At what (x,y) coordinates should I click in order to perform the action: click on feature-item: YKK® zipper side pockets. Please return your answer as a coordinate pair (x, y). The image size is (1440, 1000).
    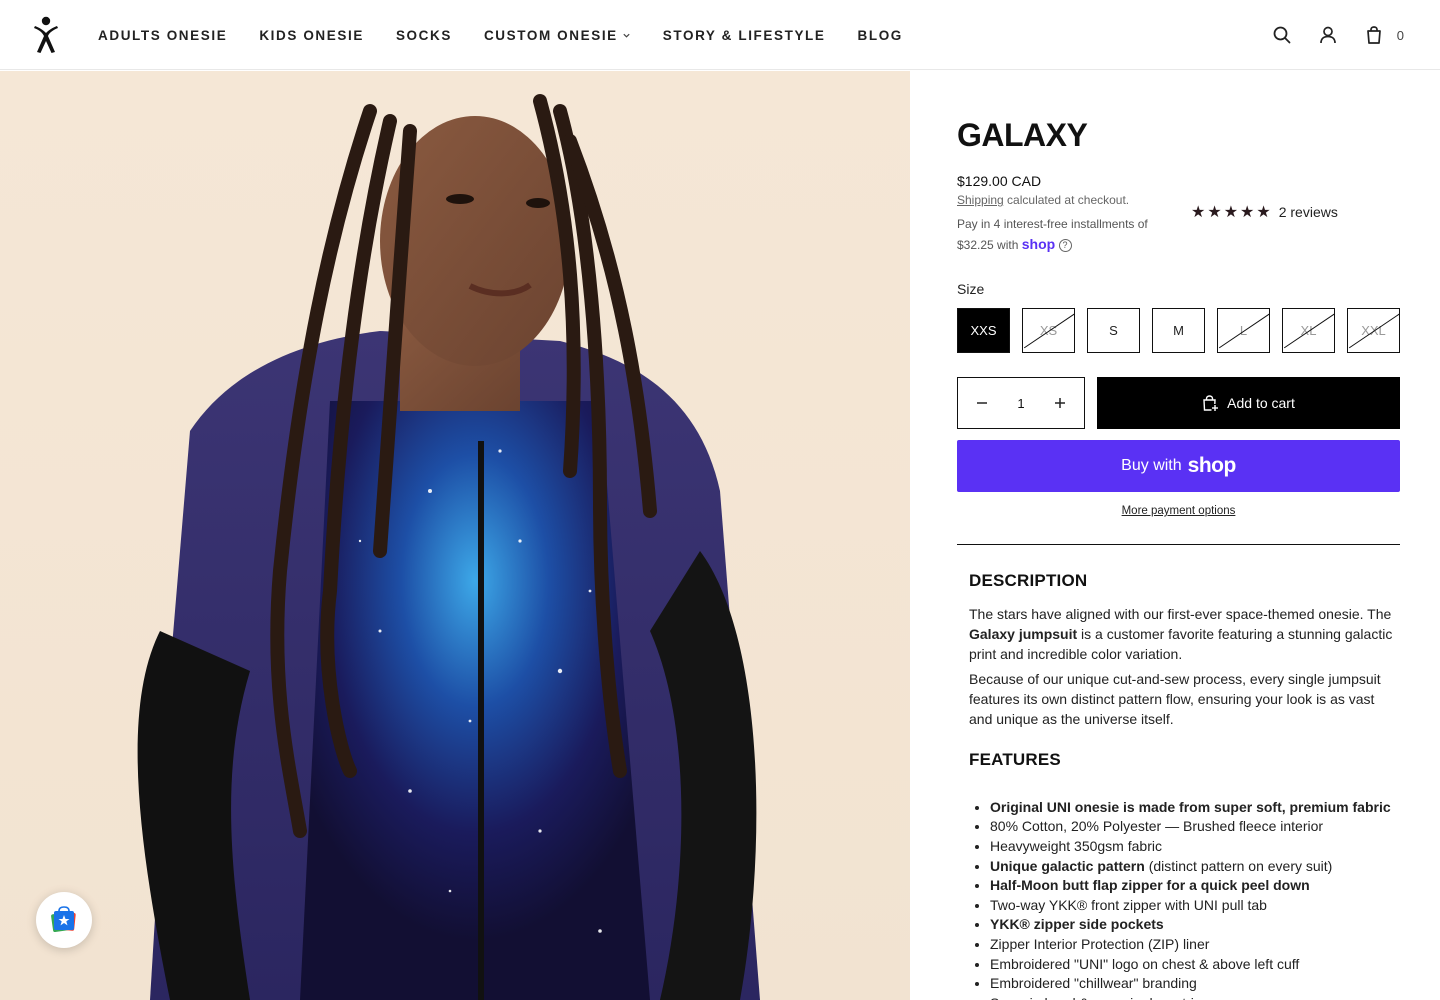
    Looking at the image, I should click on (1195, 925).